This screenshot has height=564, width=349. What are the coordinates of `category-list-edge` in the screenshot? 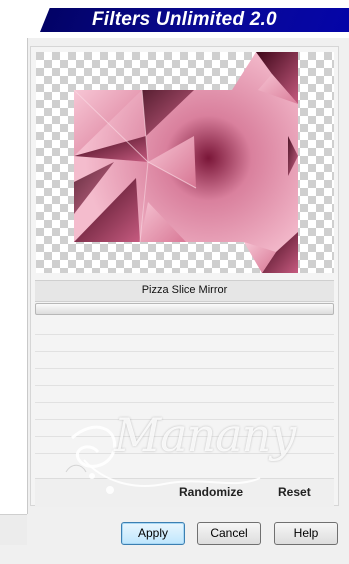 It's located at (14, 291).